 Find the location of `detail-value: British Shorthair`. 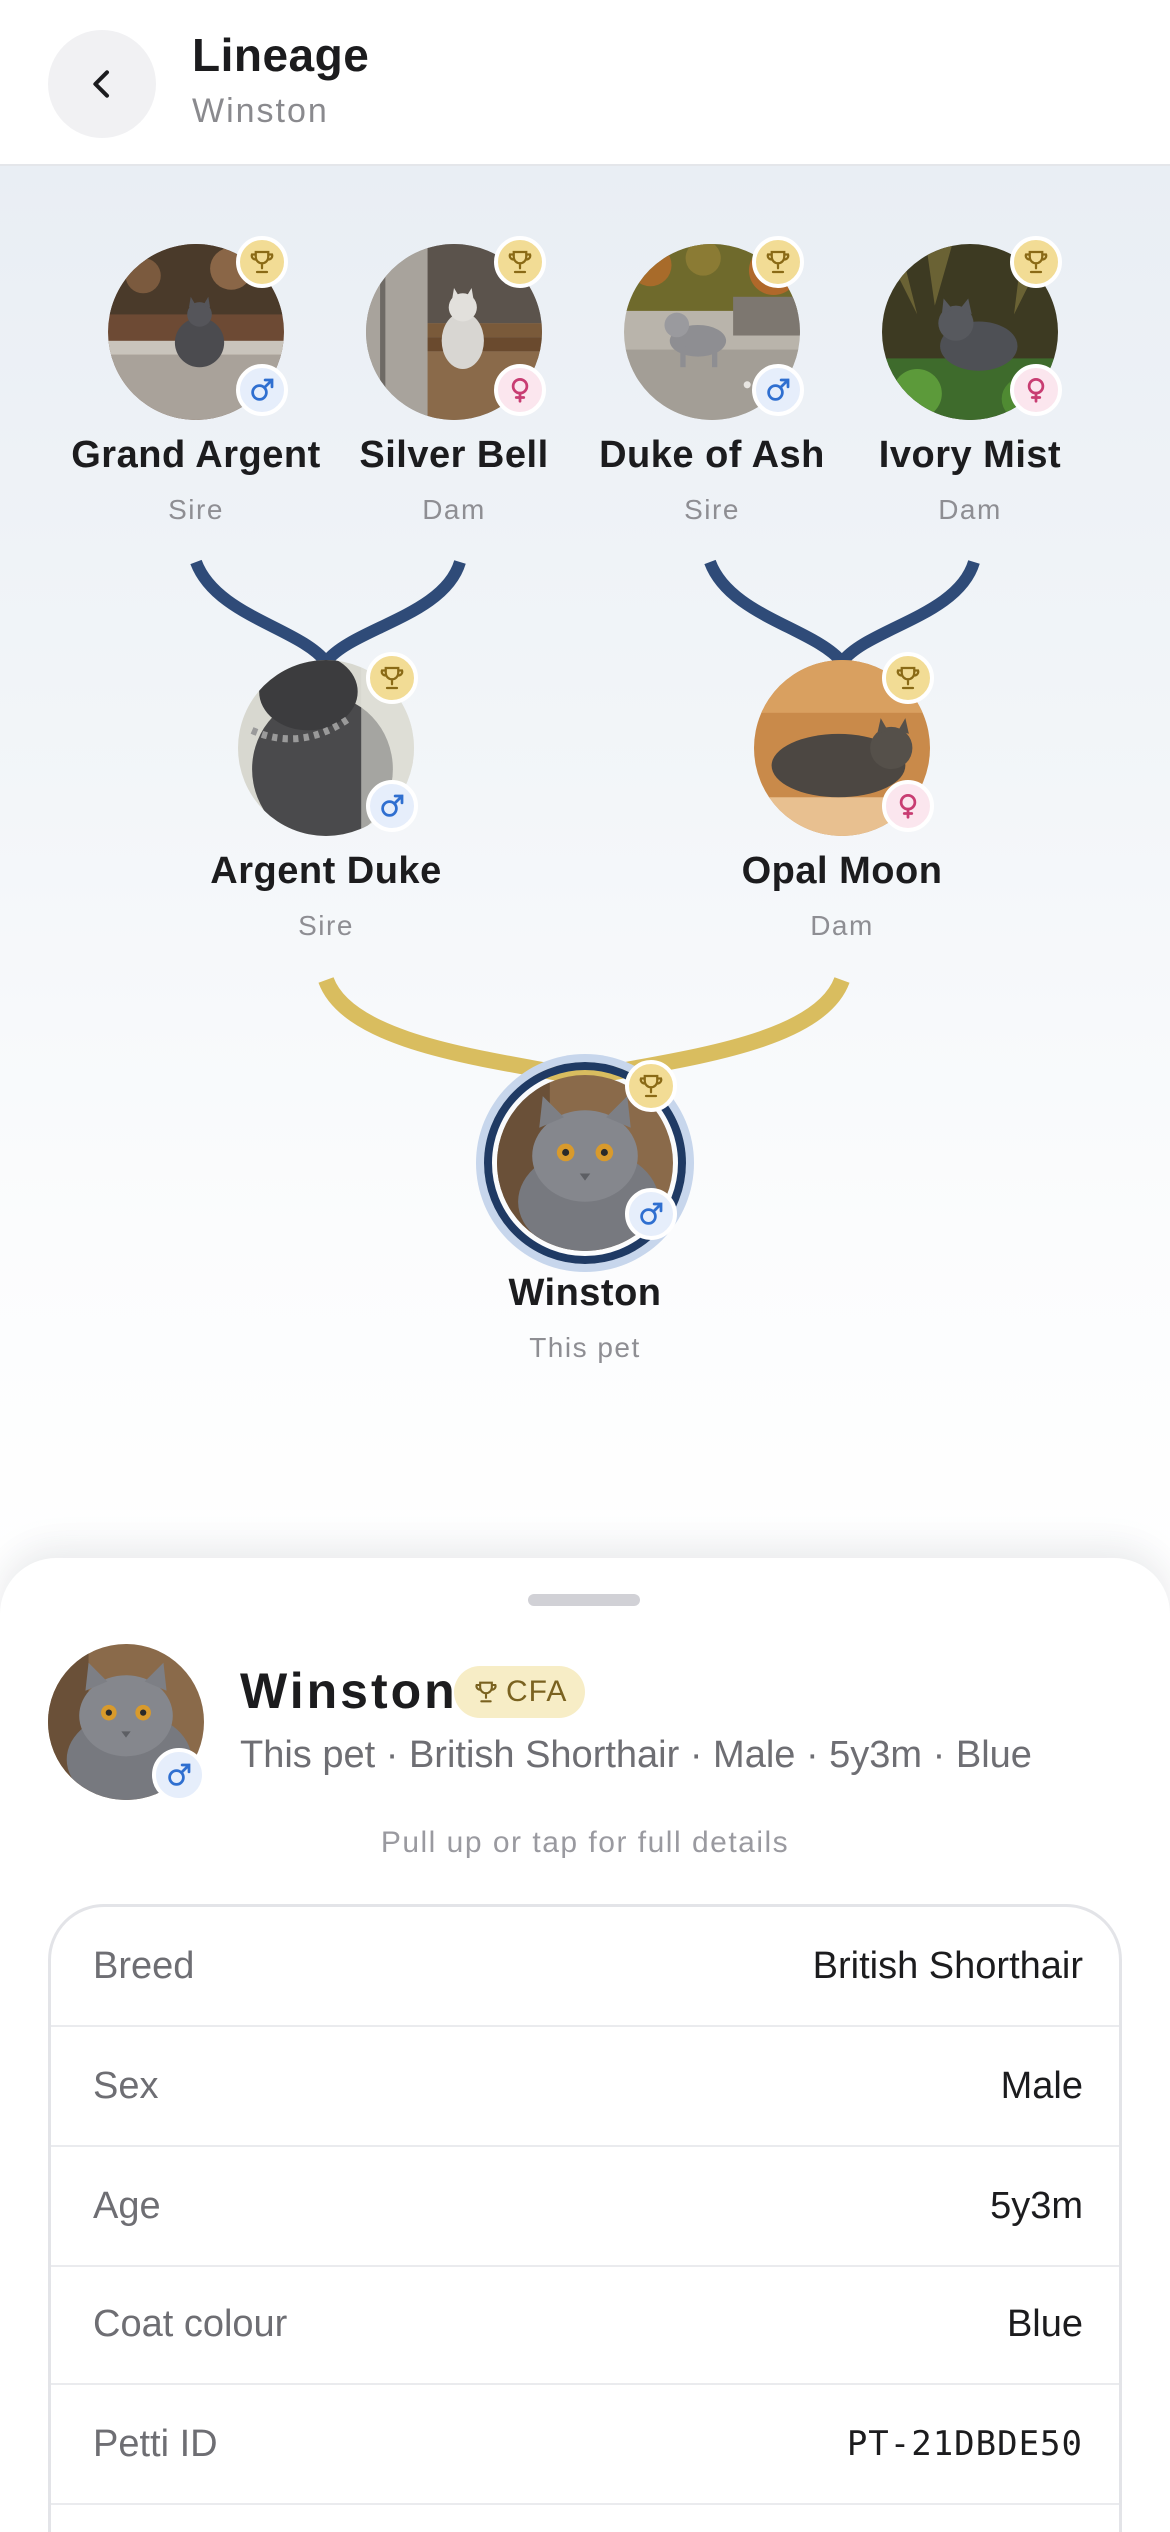

detail-value: British Shorthair is located at coordinates (947, 1965).